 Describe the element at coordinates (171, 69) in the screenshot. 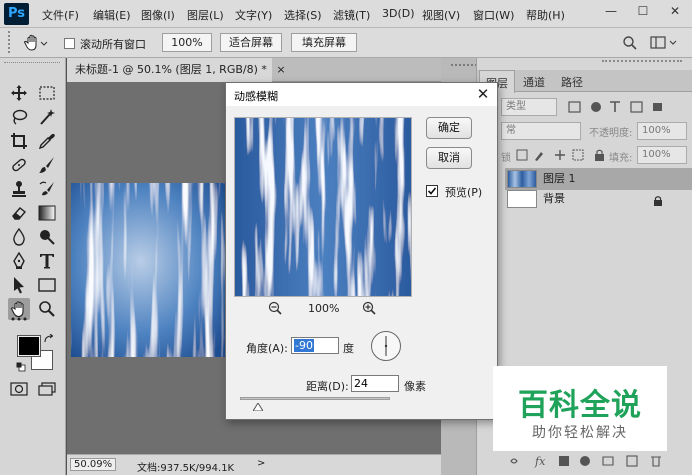

I see `document-tab-title: 未标题-1 @ 50.1% (图层 1, RGB/8) *` at that location.